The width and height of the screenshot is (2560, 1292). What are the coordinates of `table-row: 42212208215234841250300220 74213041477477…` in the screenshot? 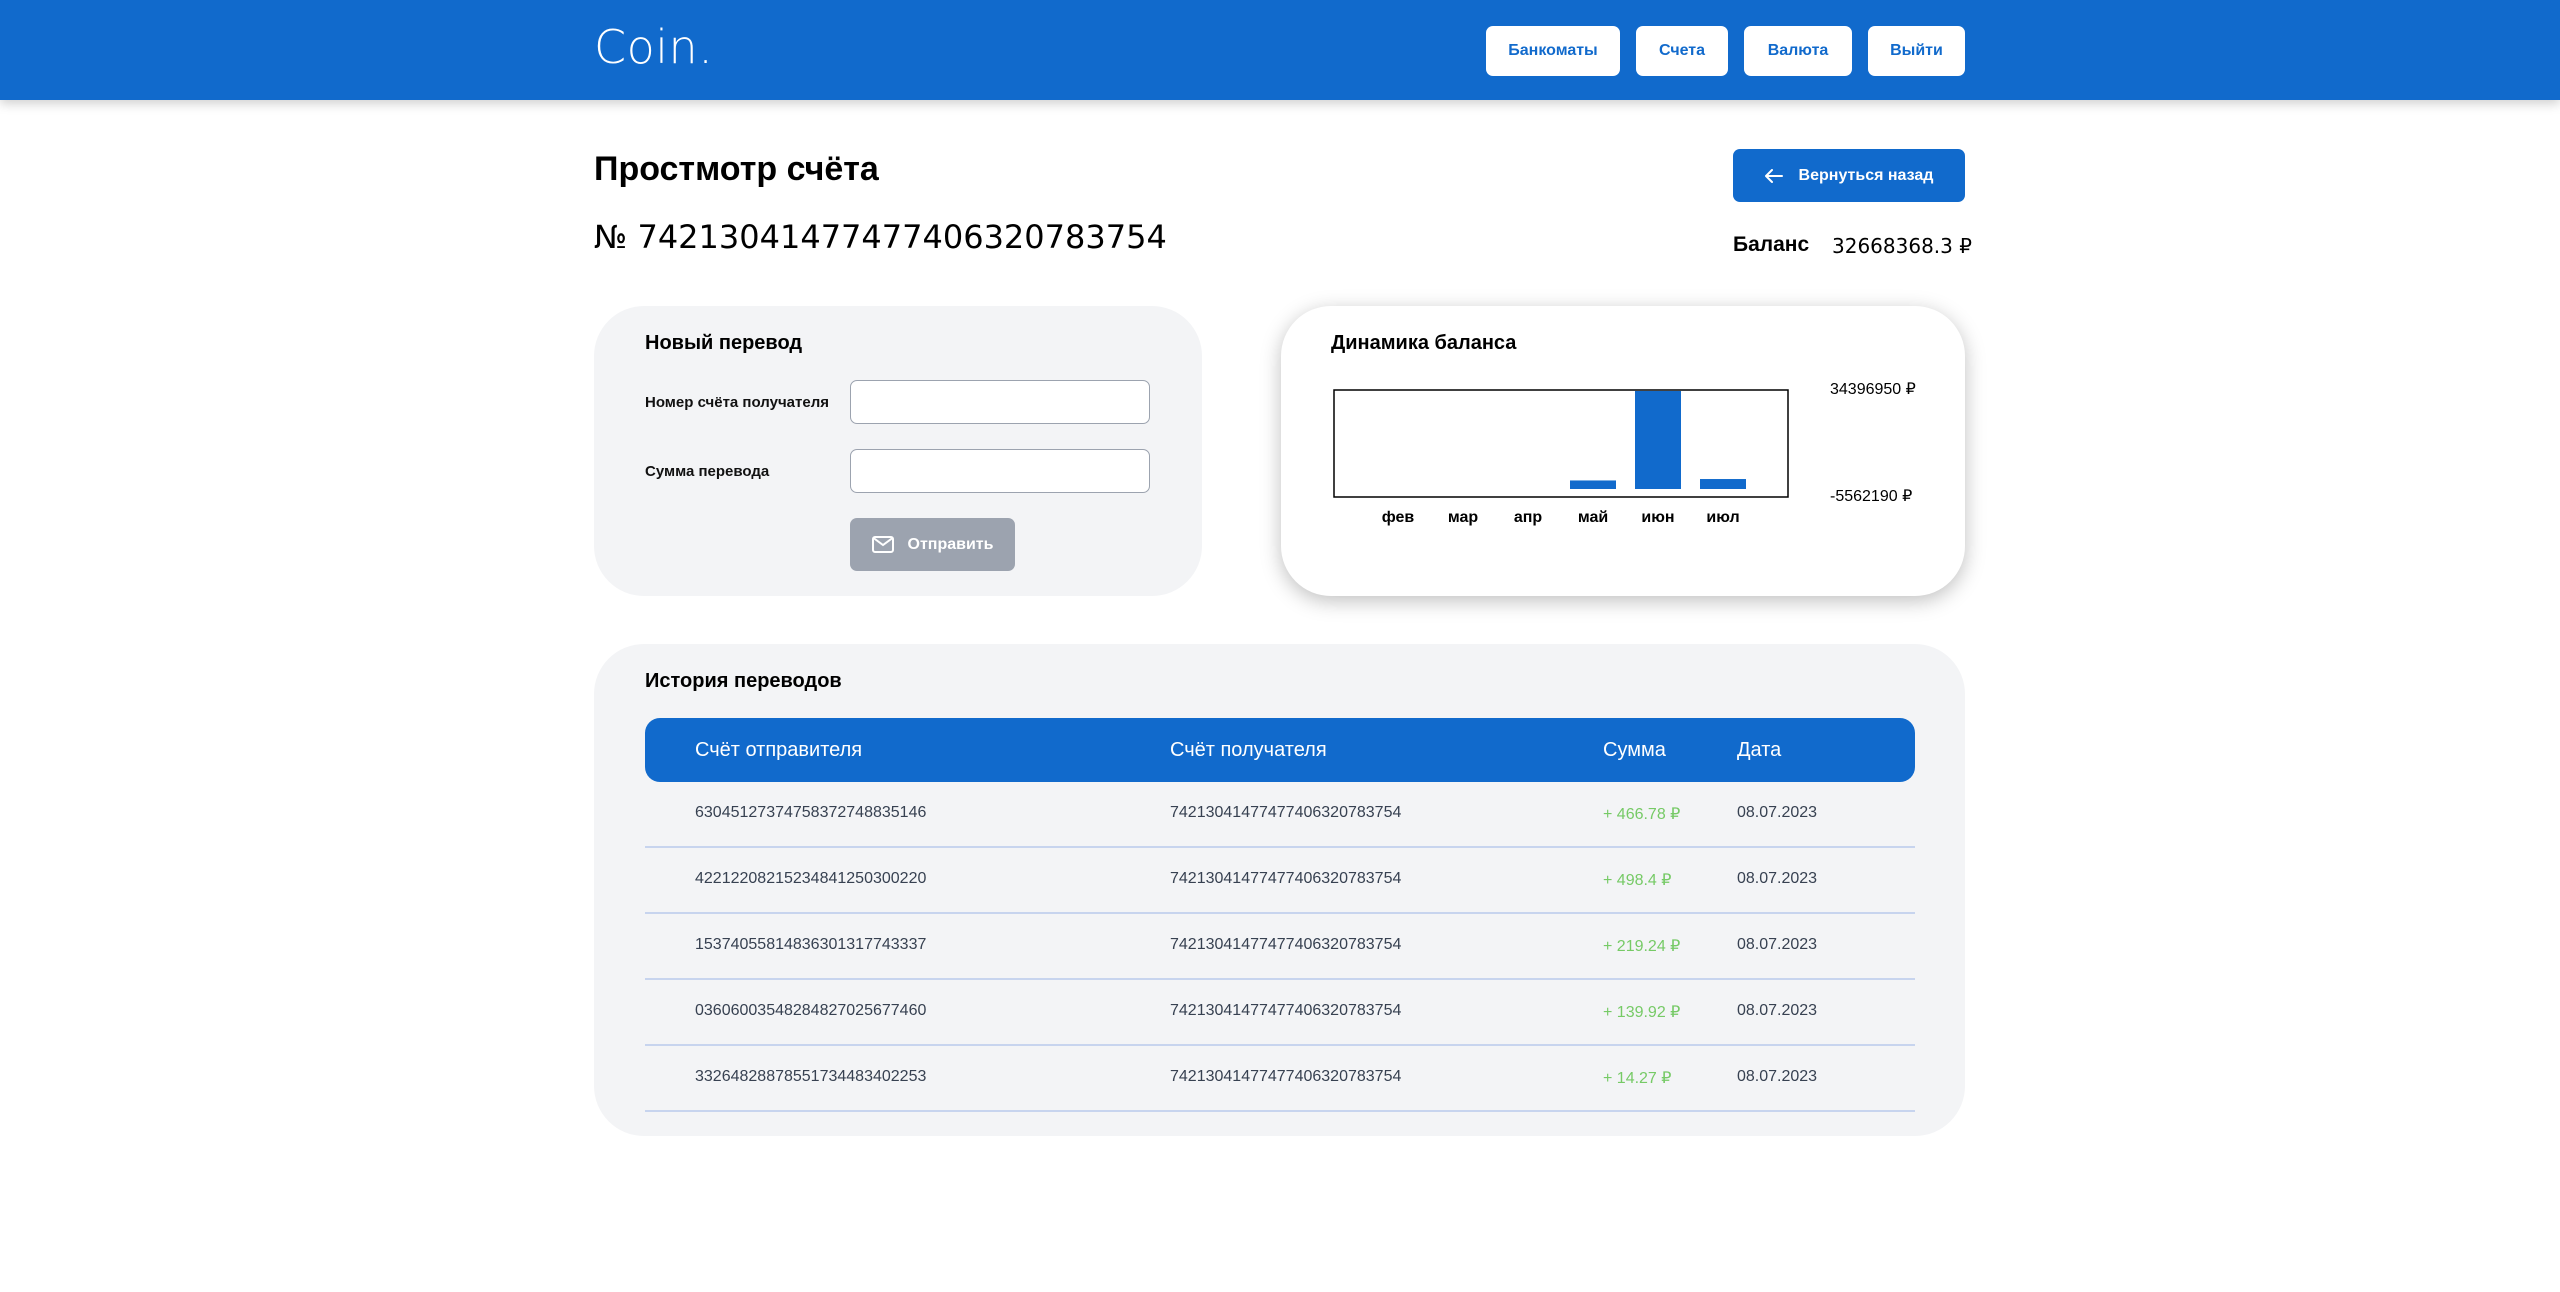 It's located at (1280, 881).